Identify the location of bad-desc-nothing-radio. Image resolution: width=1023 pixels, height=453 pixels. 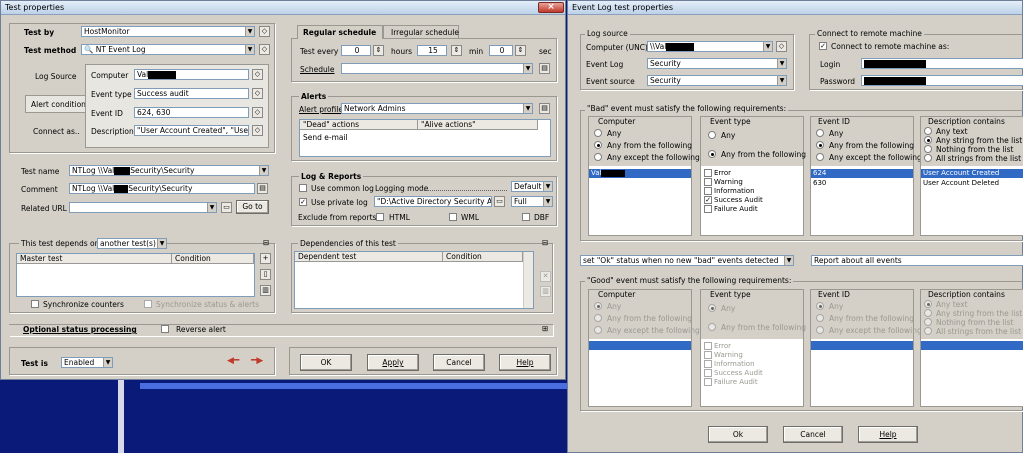
(928, 149).